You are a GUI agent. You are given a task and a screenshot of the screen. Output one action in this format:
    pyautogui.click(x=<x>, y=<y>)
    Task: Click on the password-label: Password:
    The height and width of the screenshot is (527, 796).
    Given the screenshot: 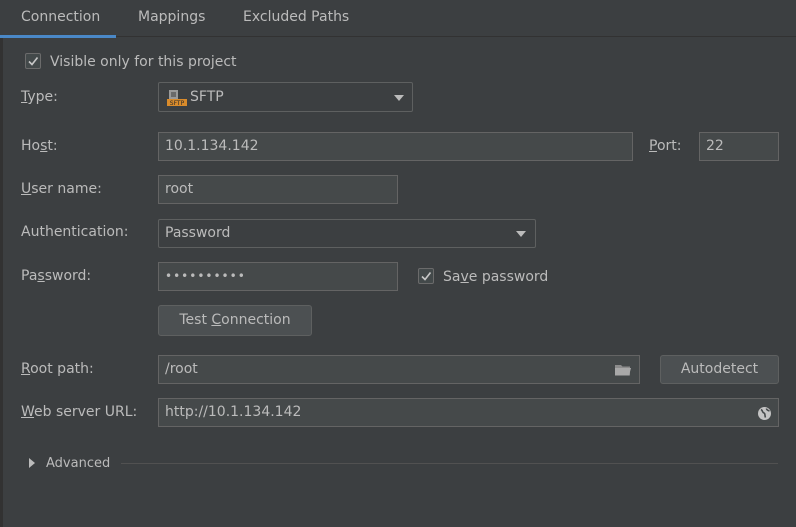 What is the action you would take?
    pyautogui.click(x=56, y=276)
    